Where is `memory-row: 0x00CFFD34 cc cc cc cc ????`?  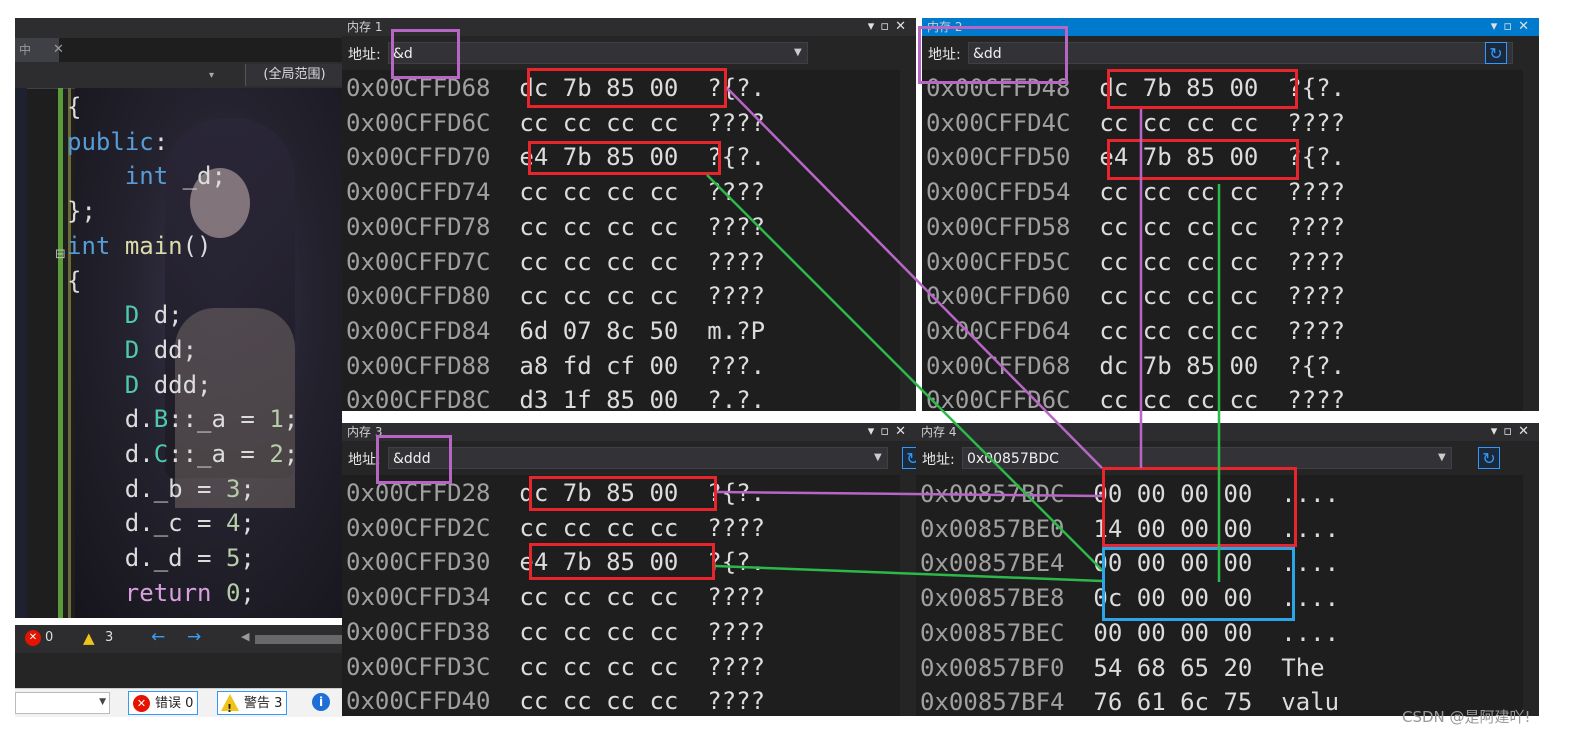 memory-row: 0x00CFFD34 cc cc cc cc ???? is located at coordinates (555, 597).